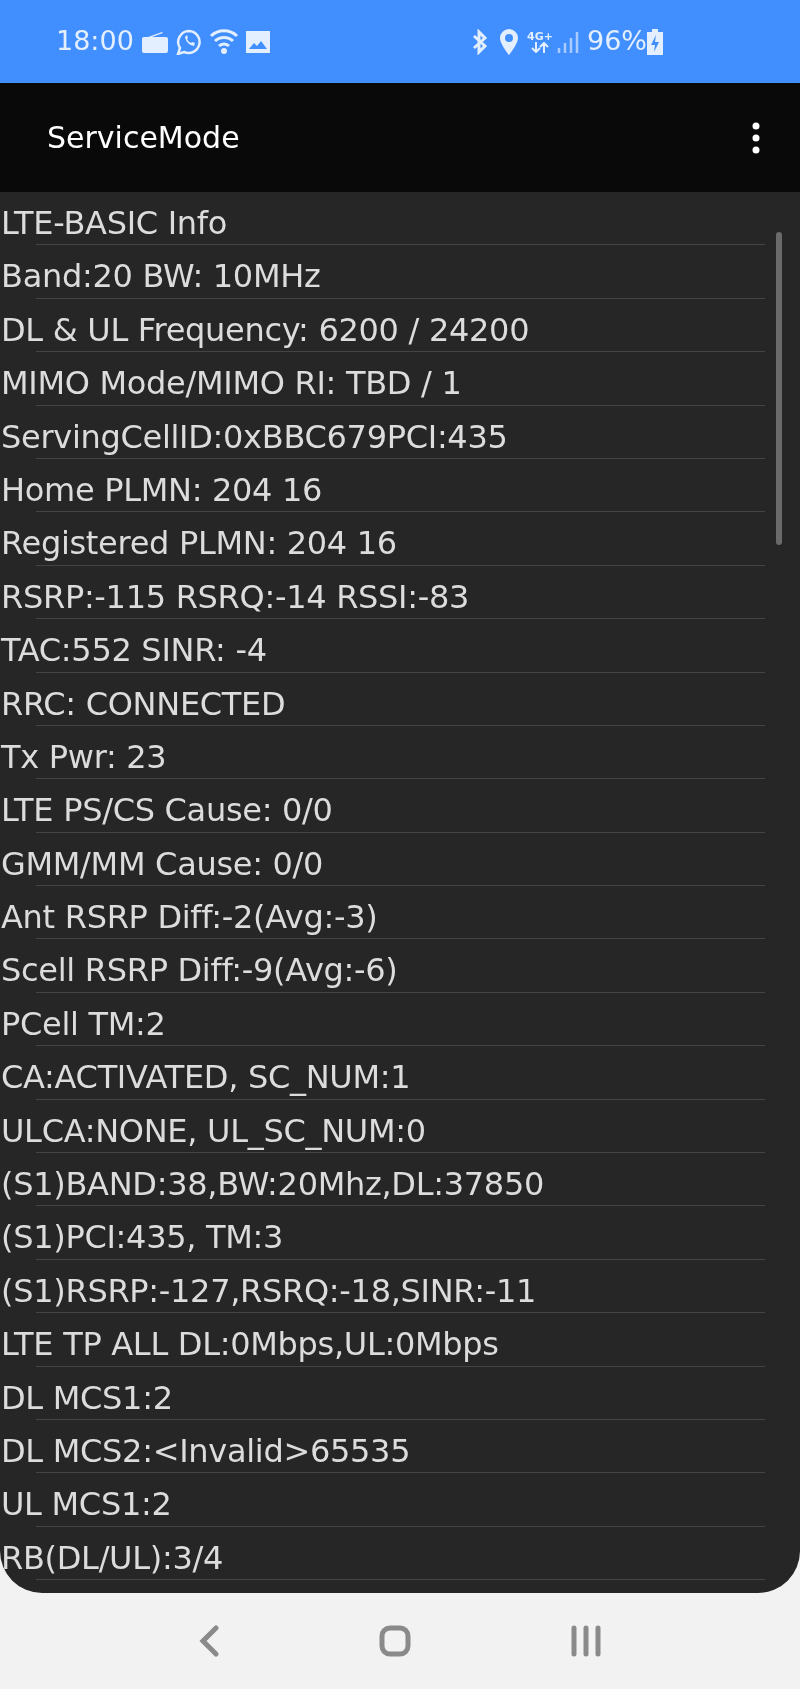 The width and height of the screenshot is (800, 1689). Describe the element at coordinates (756, 137) in the screenshot. I see `more-options-icon` at that location.